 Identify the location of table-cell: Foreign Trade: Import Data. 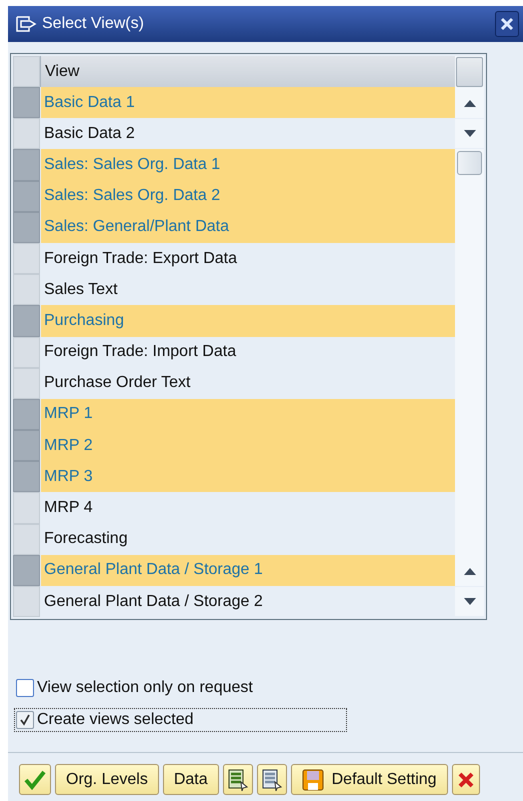
(248, 352).